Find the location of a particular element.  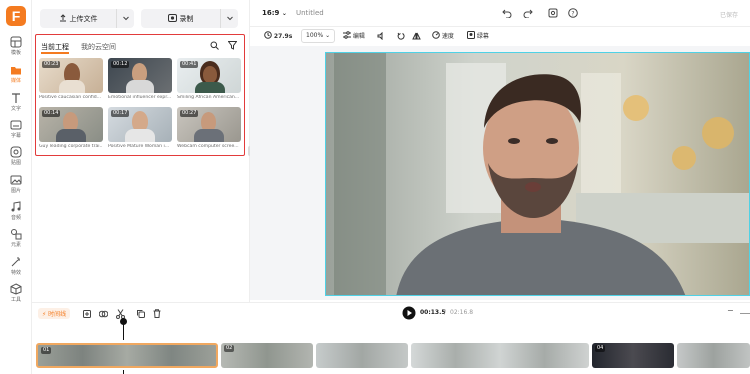

thumb-body is located at coordinates (140, 86).